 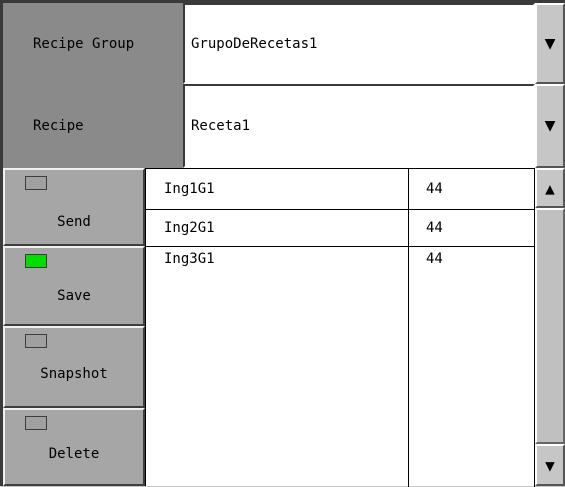 I want to click on table-row: Ing3G1, so click(x=277, y=266).